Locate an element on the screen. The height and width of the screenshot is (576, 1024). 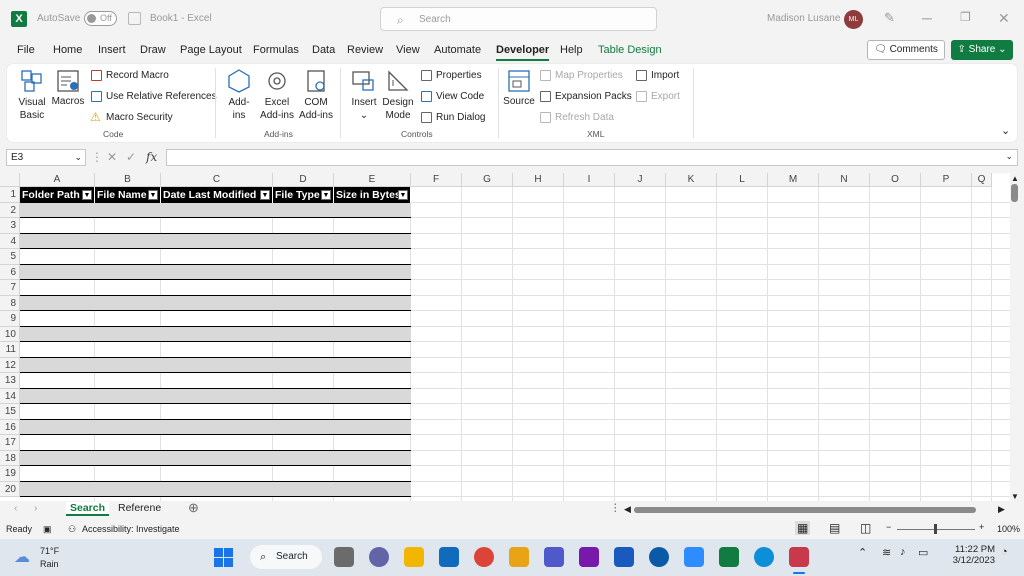
tab-page-layout: Page Layout is located at coordinates (211, 50).